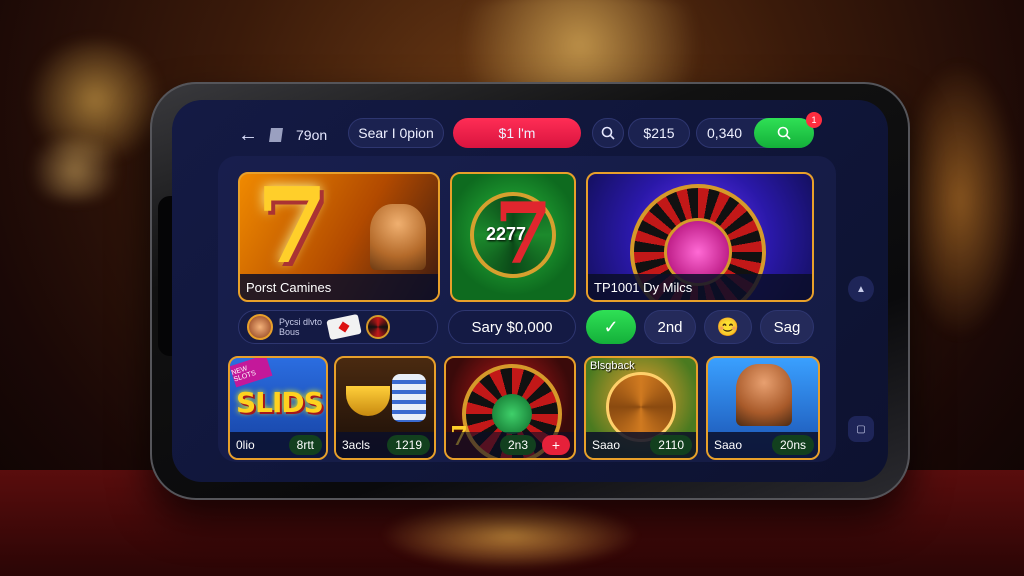 The image size is (1024, 576). Describe the element at coordinates (764, 395) in the screenshot. I see `pirate-character-art` at that location.